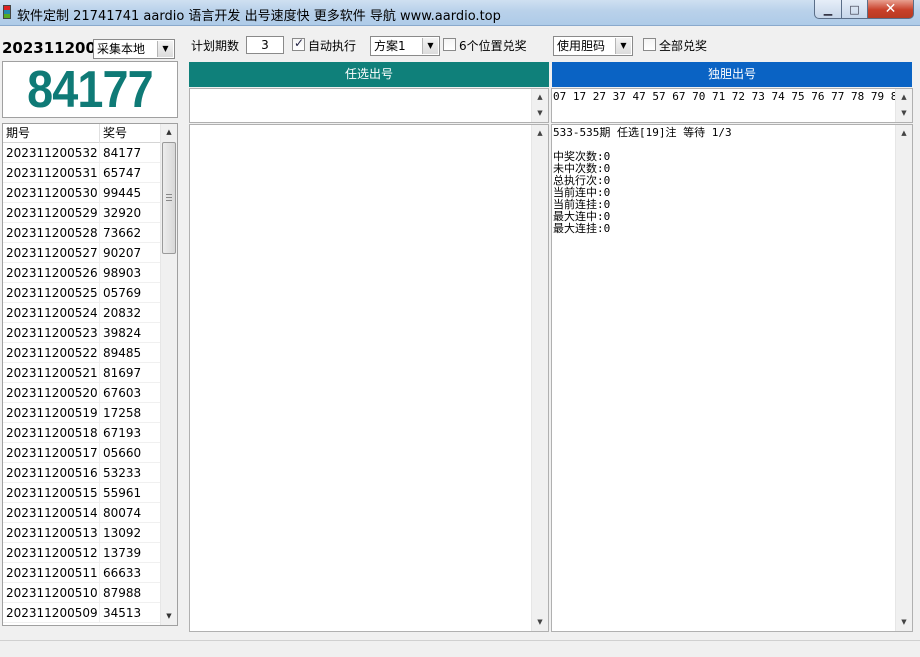 Image resolution: width=920 pixels, height=657 pixels. What do you see at coordinates (51, 212) in the screenshot?
I see `row-period: 202311200529` at bounding box center [51, 212].